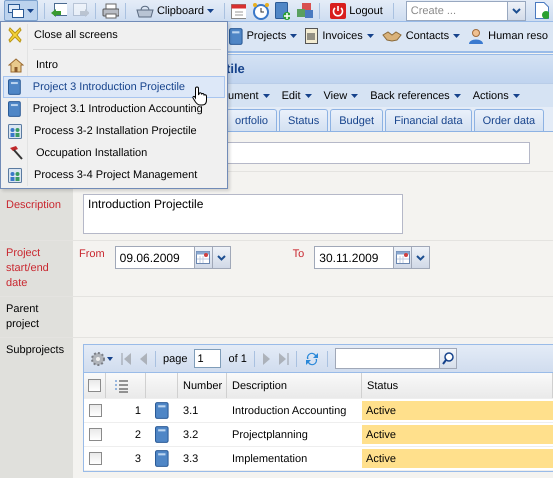 The image size is (553, 478). I want to click on gear-icon, so click(102, 358).